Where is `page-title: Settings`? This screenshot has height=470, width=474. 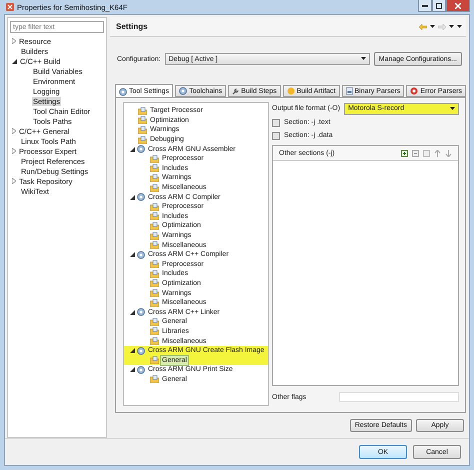 page-title: Settings is located at coordinates (132, 26).